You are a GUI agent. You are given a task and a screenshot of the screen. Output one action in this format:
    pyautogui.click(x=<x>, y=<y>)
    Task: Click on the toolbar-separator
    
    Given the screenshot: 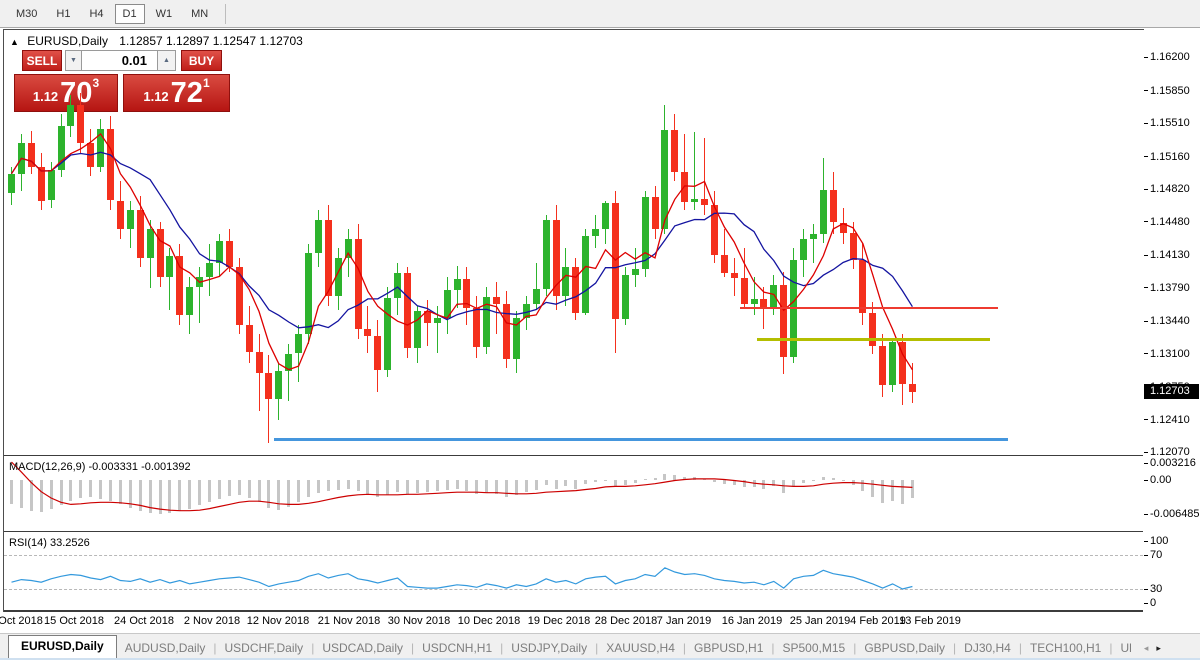 What is the action you would take?
    pyautogui.click(x=226, y=13)
    